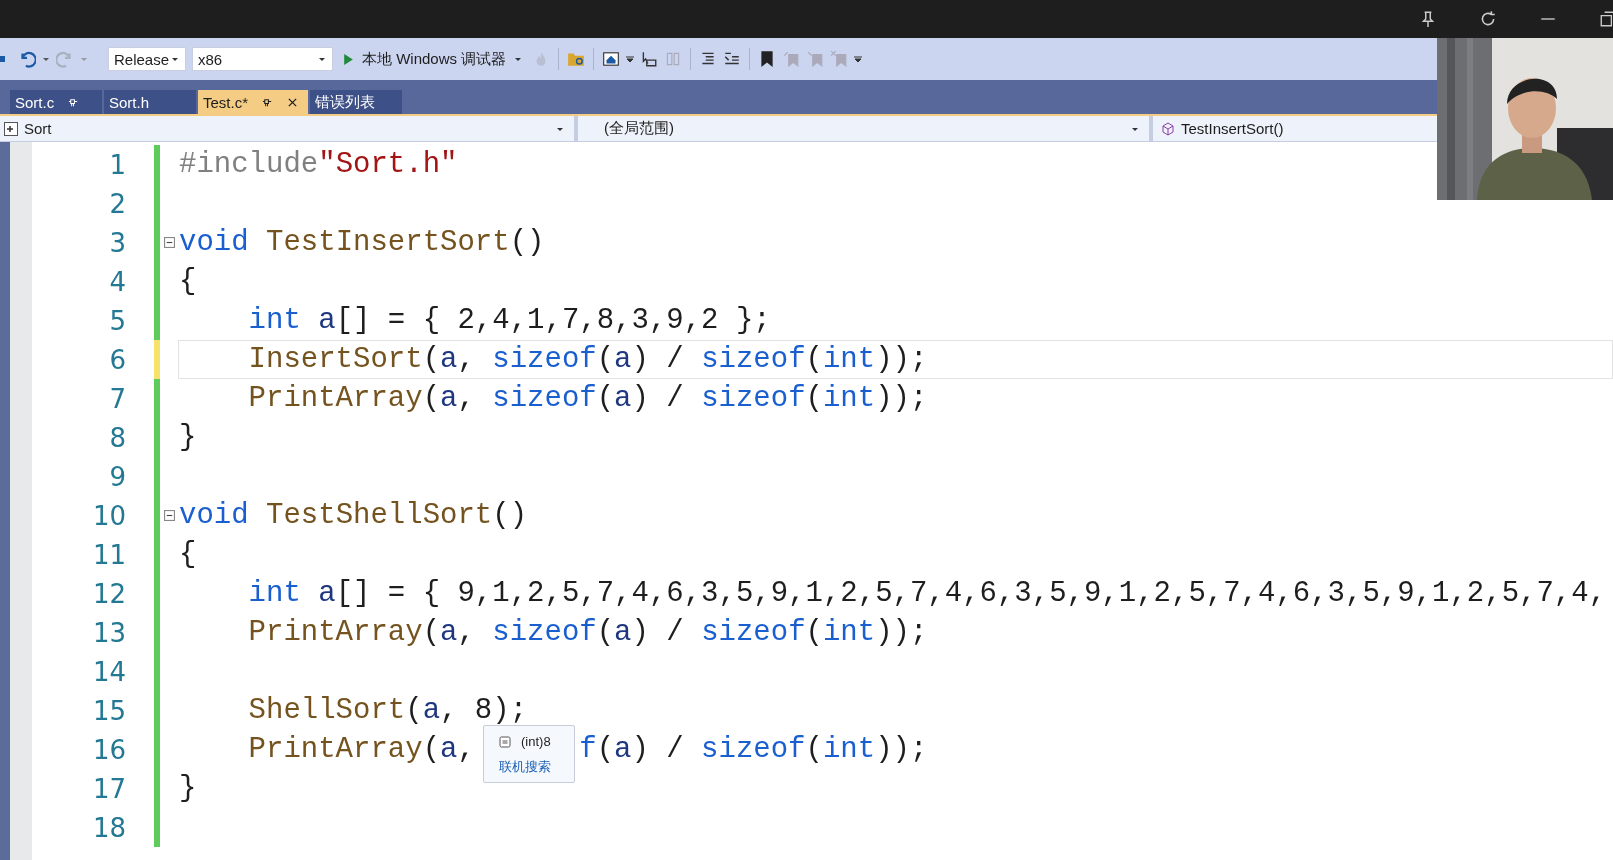 The width and height of the screenshot is (1613, 860). I want to click on undo-icon, so click(27, 59).